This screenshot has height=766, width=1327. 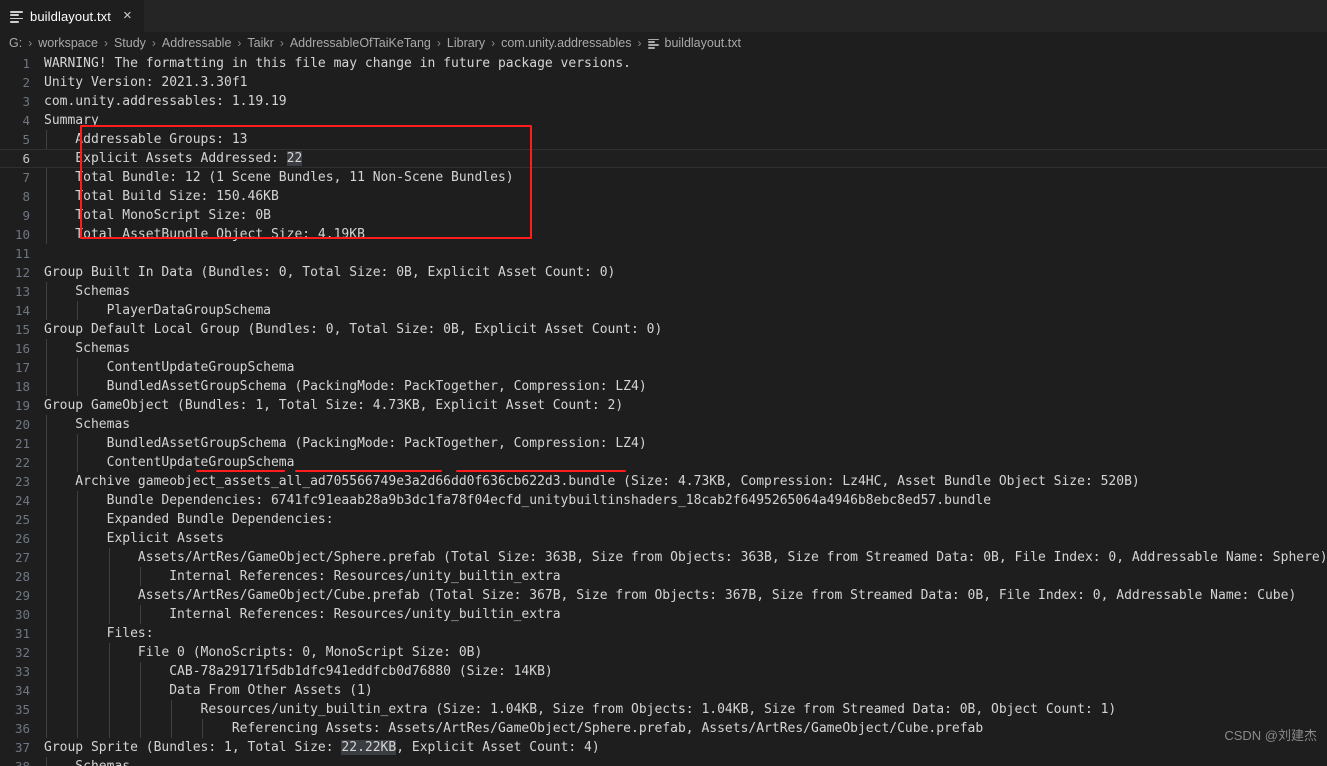 What do you see at coordinates (685, 82) in the screenshot?
I see `code-line-text: Unity Version: 2021.3.30f1` at bounding box center [685, 82].